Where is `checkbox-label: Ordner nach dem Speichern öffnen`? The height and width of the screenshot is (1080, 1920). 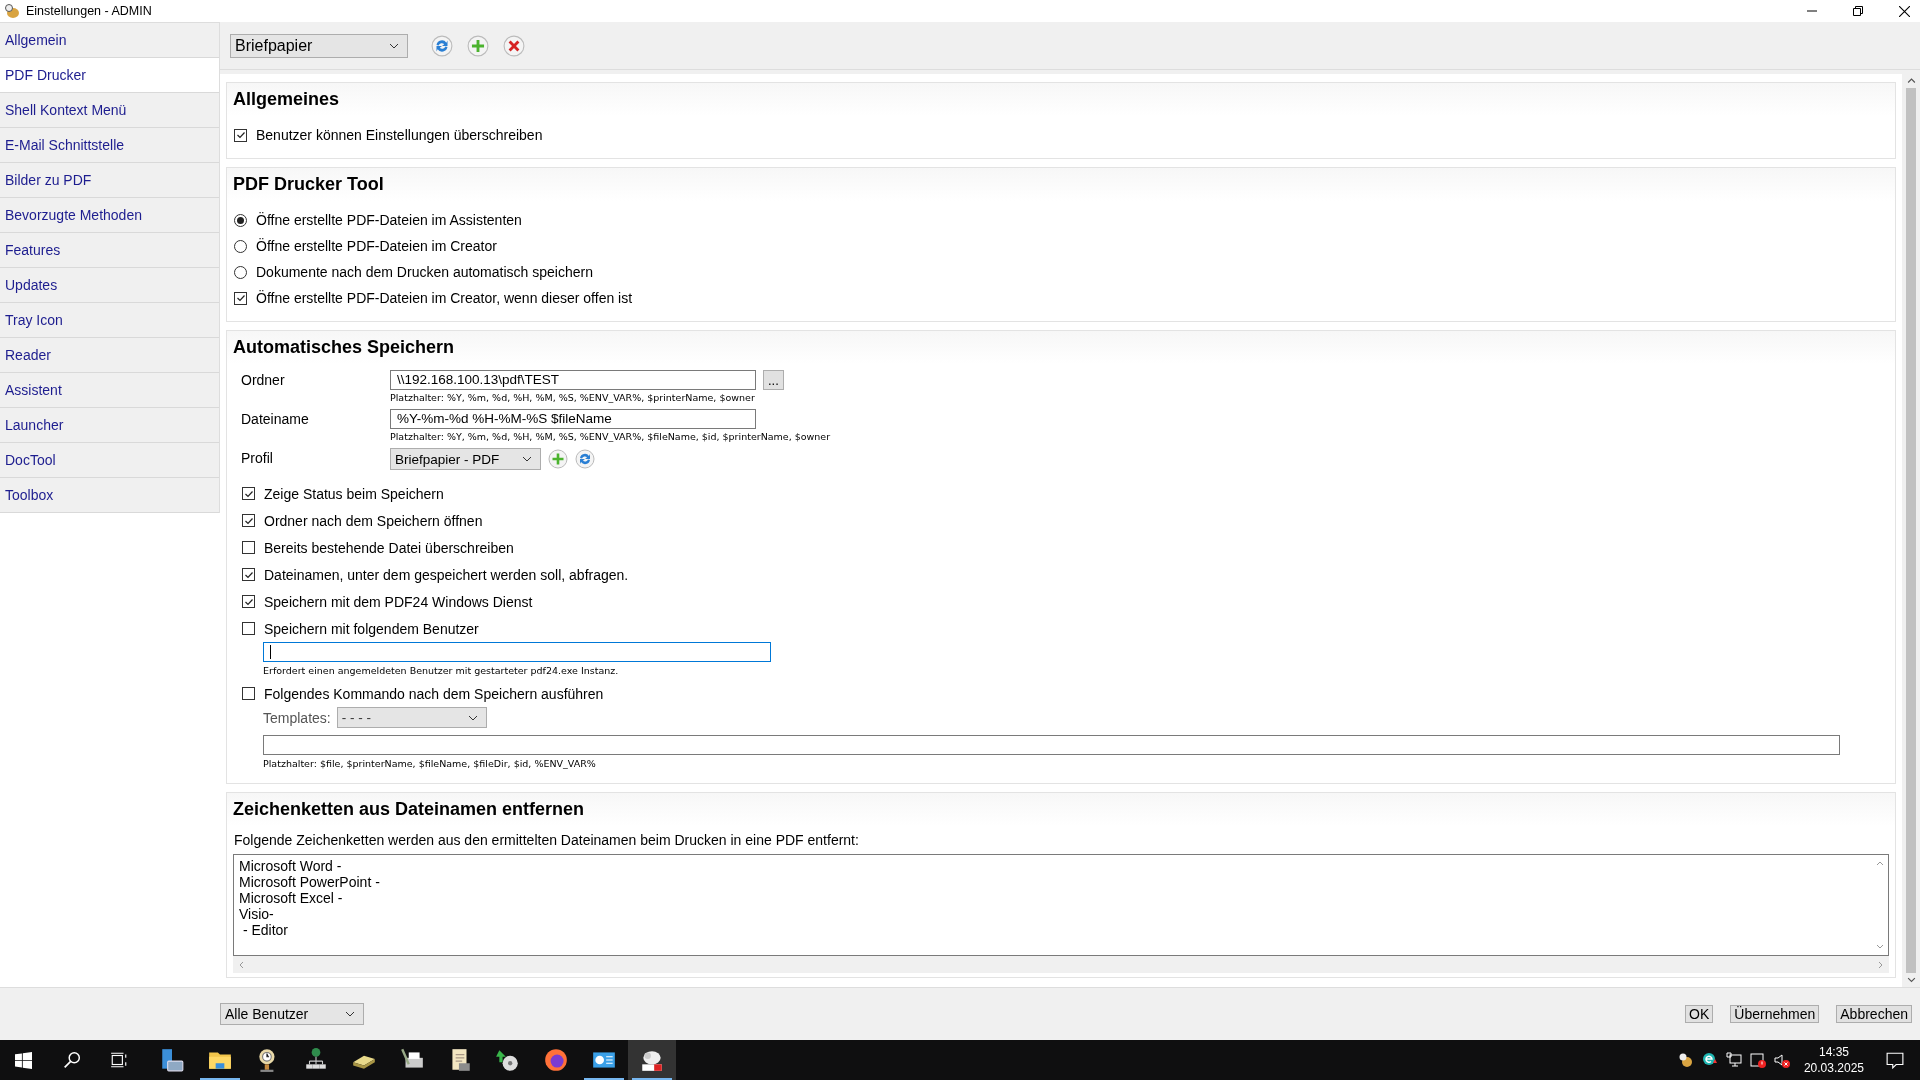
checkbox-label: Ordner nach dem Speichern öffnen is located at coordinates (373, 520).